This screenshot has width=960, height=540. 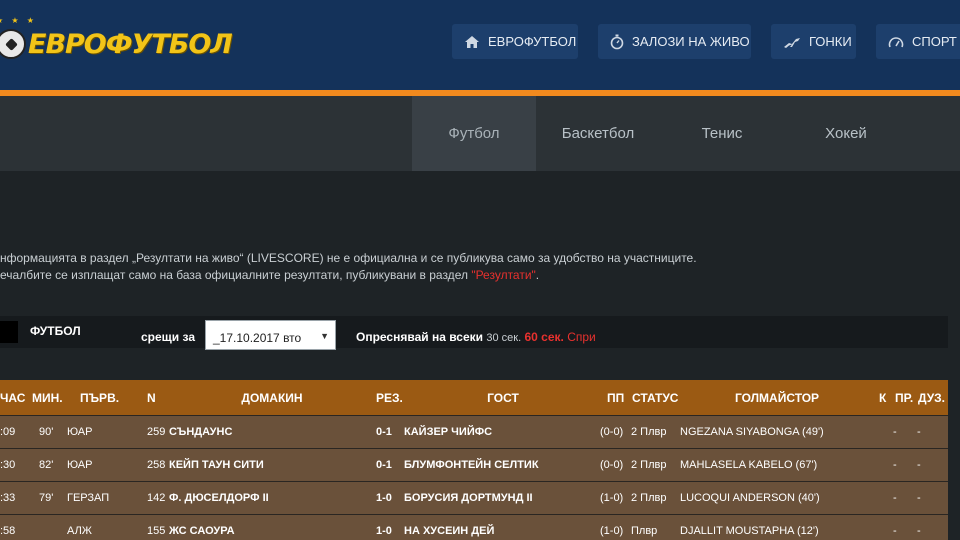 What do you see at coordinates (448, 432) in the screenshot?
I see `row-away-team: КАЙЗЕР ЧИЙФС` at bounding box center [448, 432].